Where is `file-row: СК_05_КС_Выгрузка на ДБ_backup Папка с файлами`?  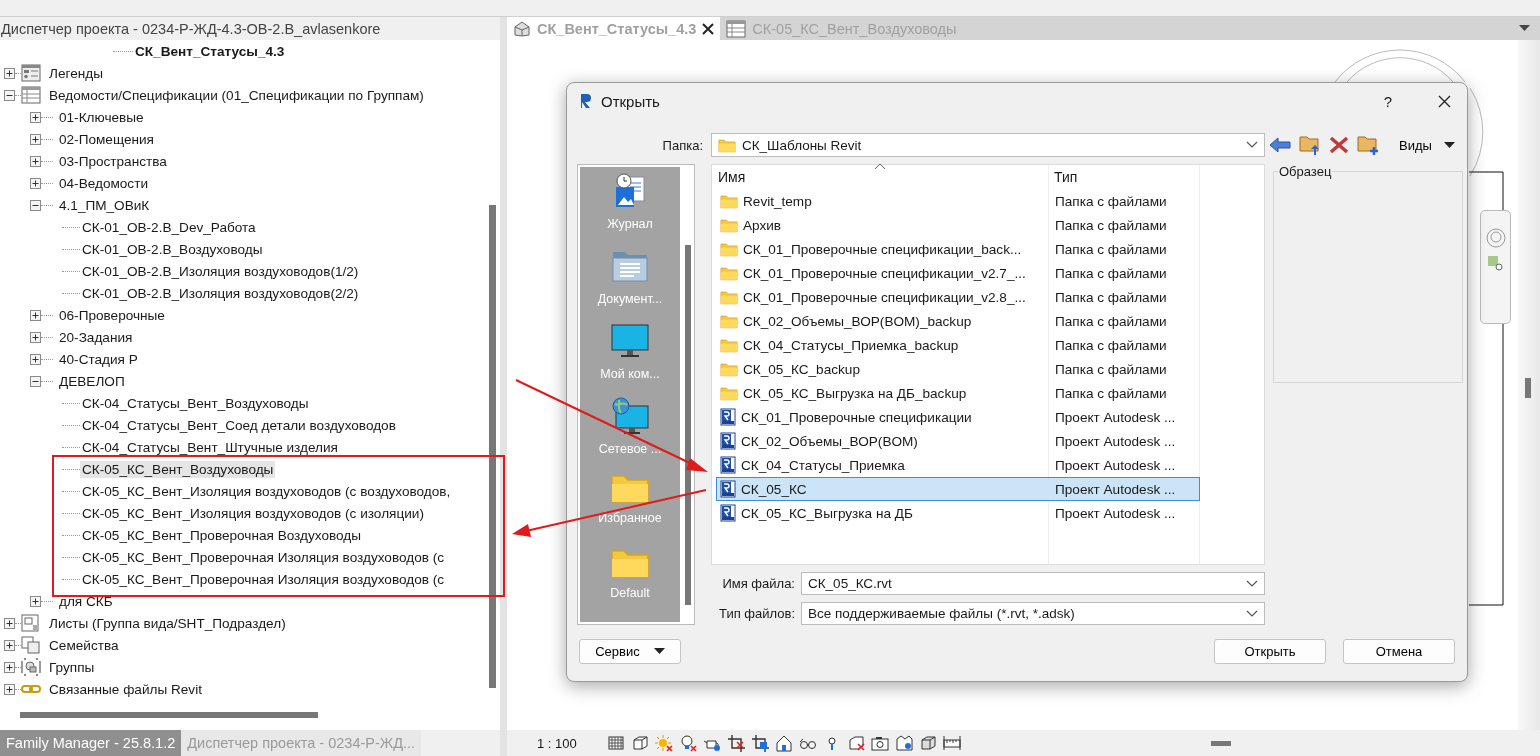 file-row: СК_05_КС_Выгрузка на ДБ_backup Папка с файлами is located at coordinates (958, 393).